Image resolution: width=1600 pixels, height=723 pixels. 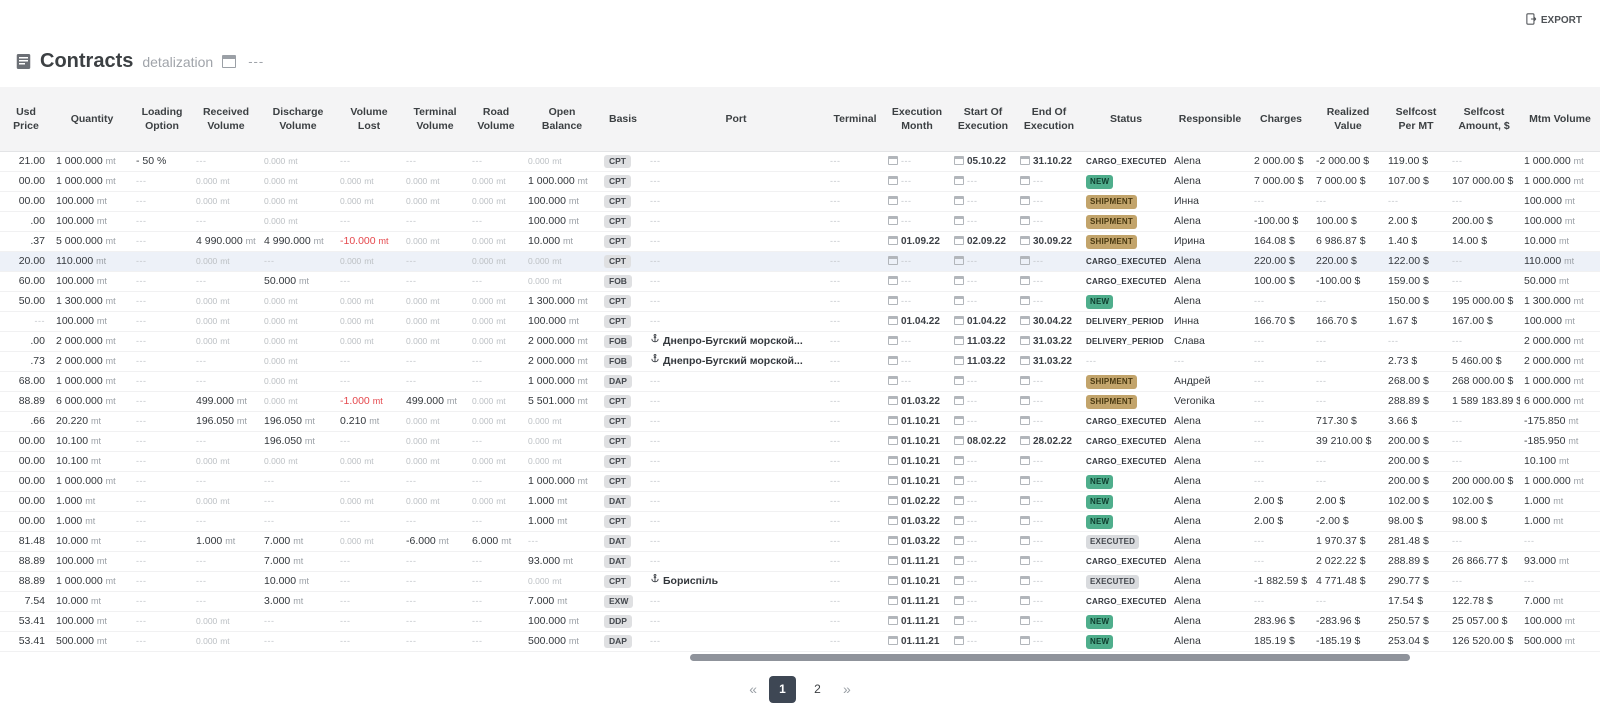 What do you see at coordinates (1560, 119) in the screenshot?
I see `column-header-mtm_volume: Mtm Volume` at bounding box center [1560, 119].